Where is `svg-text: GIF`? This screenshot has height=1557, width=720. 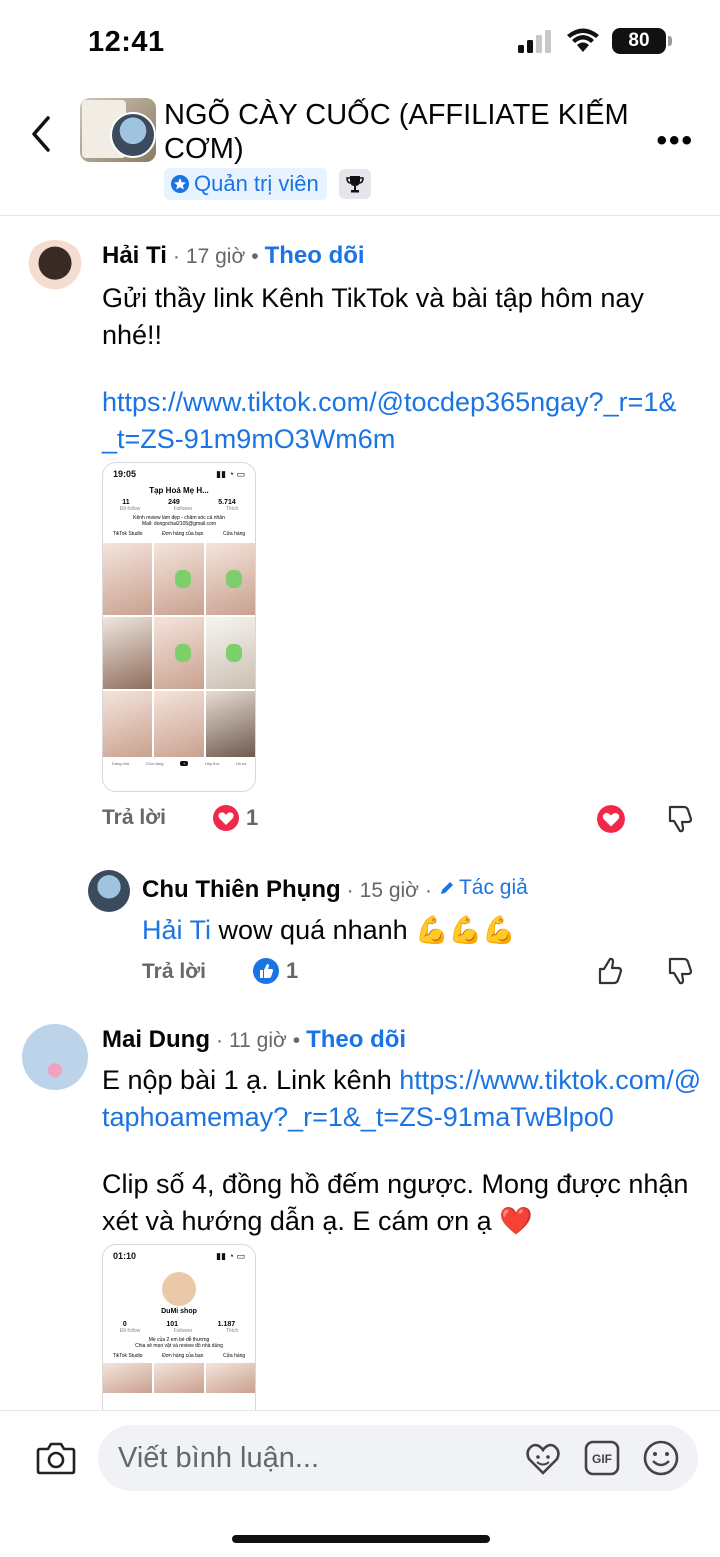
svg-text: GIF is located at coordinates (602, 1459).